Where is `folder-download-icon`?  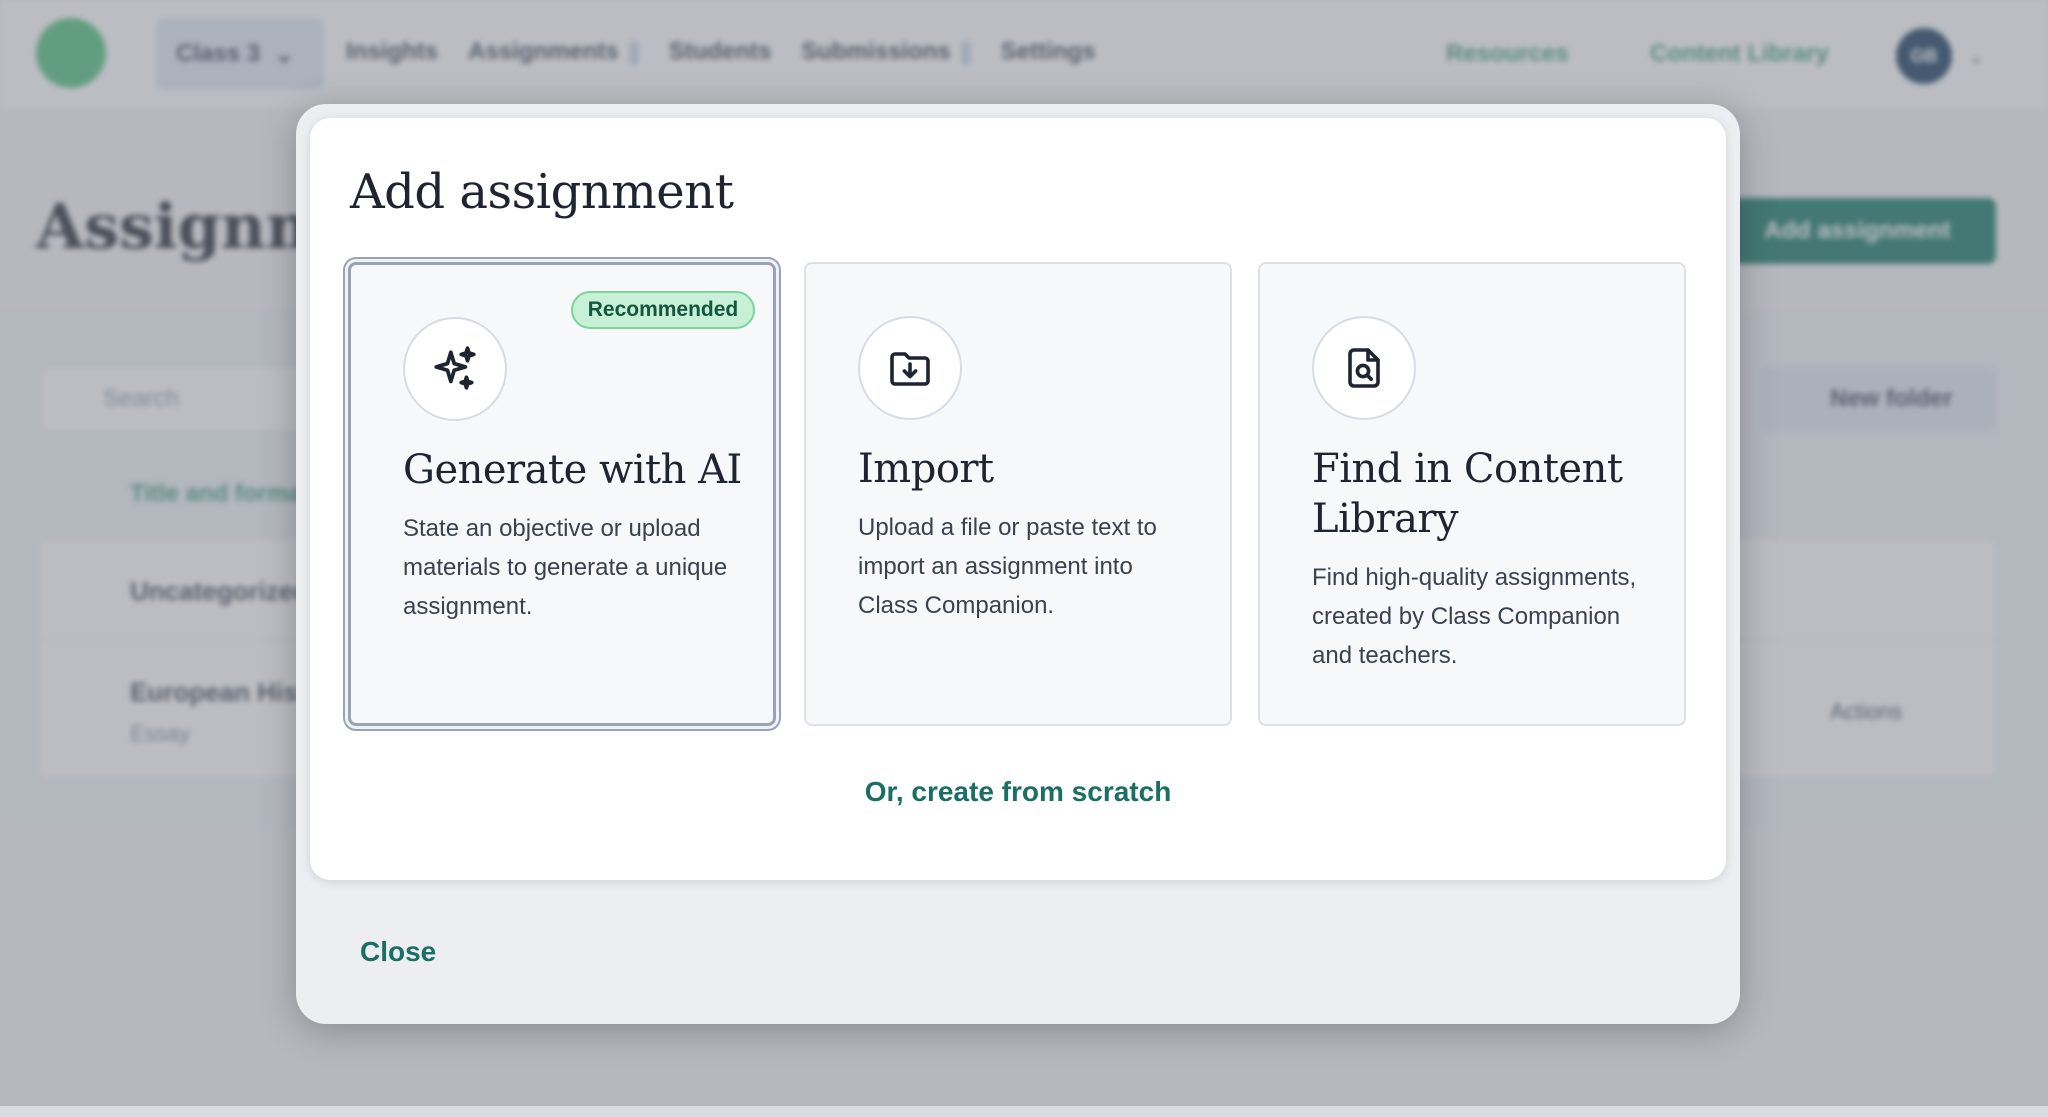 folder-download-icon is located at coordinates (910, 368).